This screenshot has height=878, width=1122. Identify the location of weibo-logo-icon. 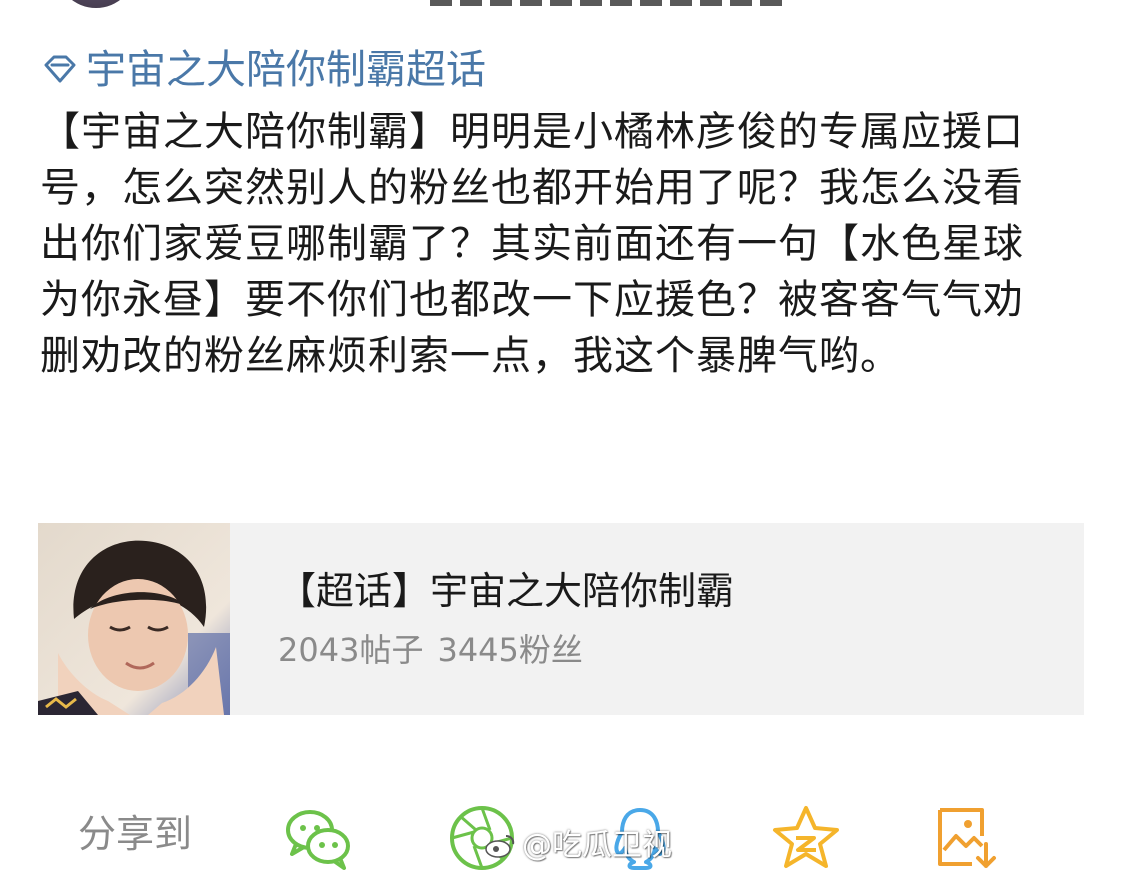
(500, 846).